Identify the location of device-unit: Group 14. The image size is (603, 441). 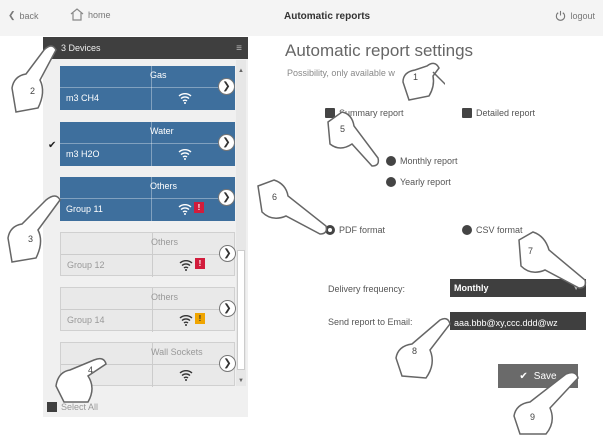
(86, 320).